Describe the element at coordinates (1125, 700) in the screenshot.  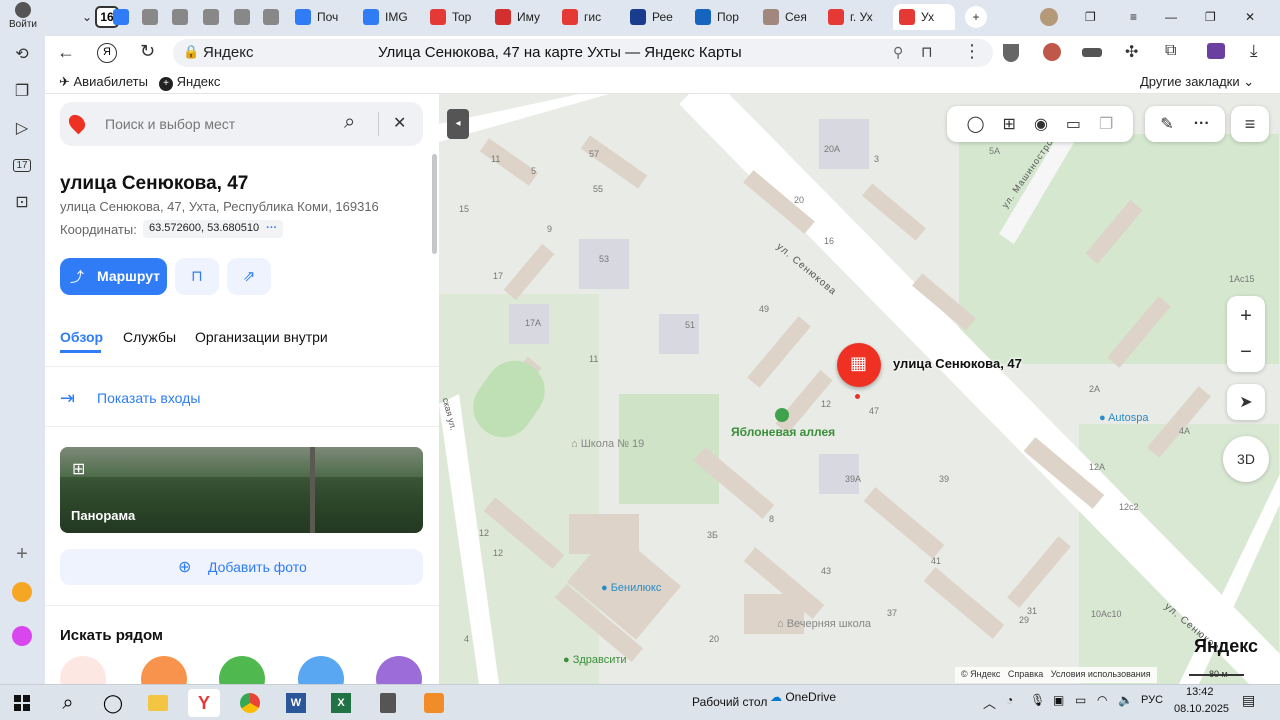
I see `volume-icon: 🔈` at that location.